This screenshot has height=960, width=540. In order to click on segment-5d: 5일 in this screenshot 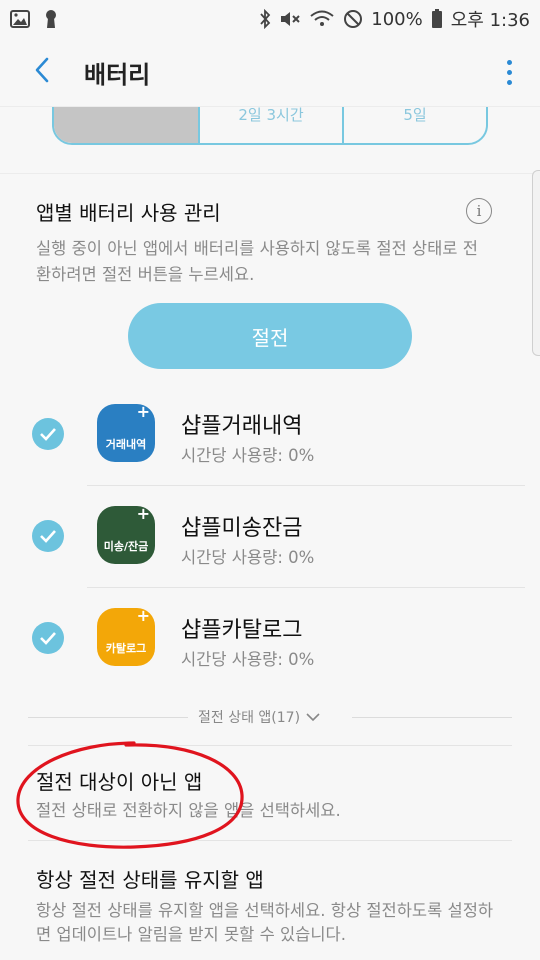, I will do `click(414, 124)`.